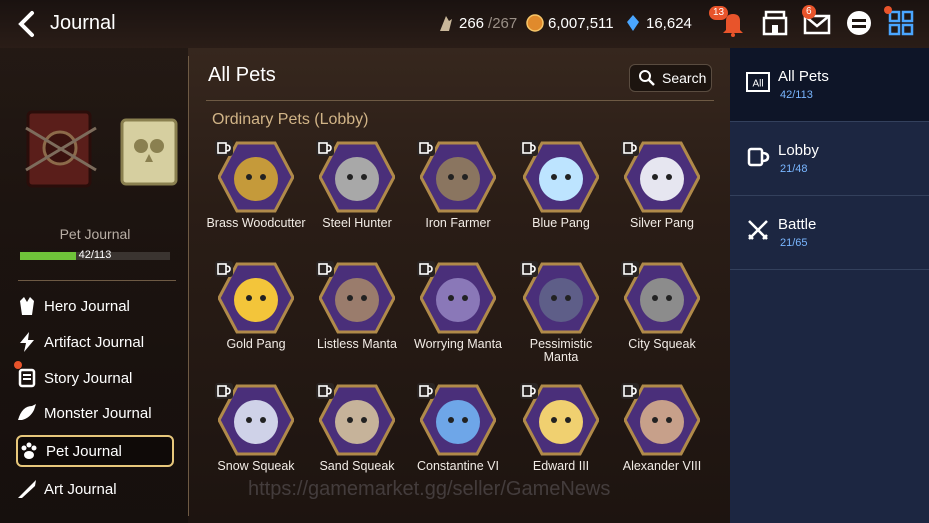 The width and height of the screenshot is (929, 523). Describe the element at coordinates (859, 23) in the screenshot. I see `chat-icon` at that location.